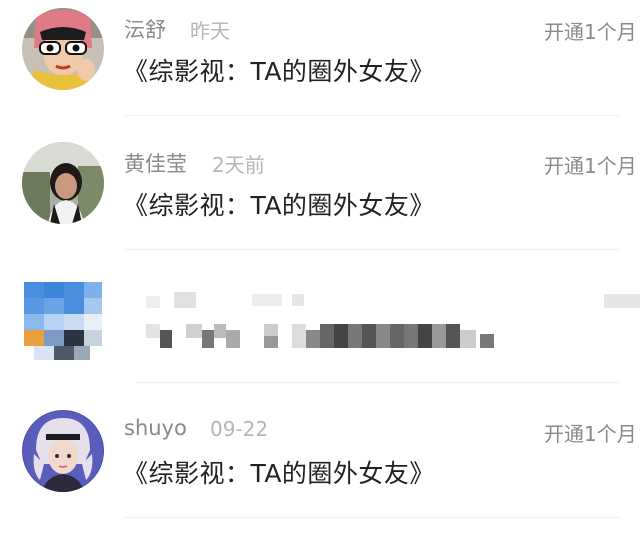 The image size is (640, 538). What do you see at coordinates (239, 429) in the screenshot?
I see `timestamp: 09-22` at bounding box center [239, 429].